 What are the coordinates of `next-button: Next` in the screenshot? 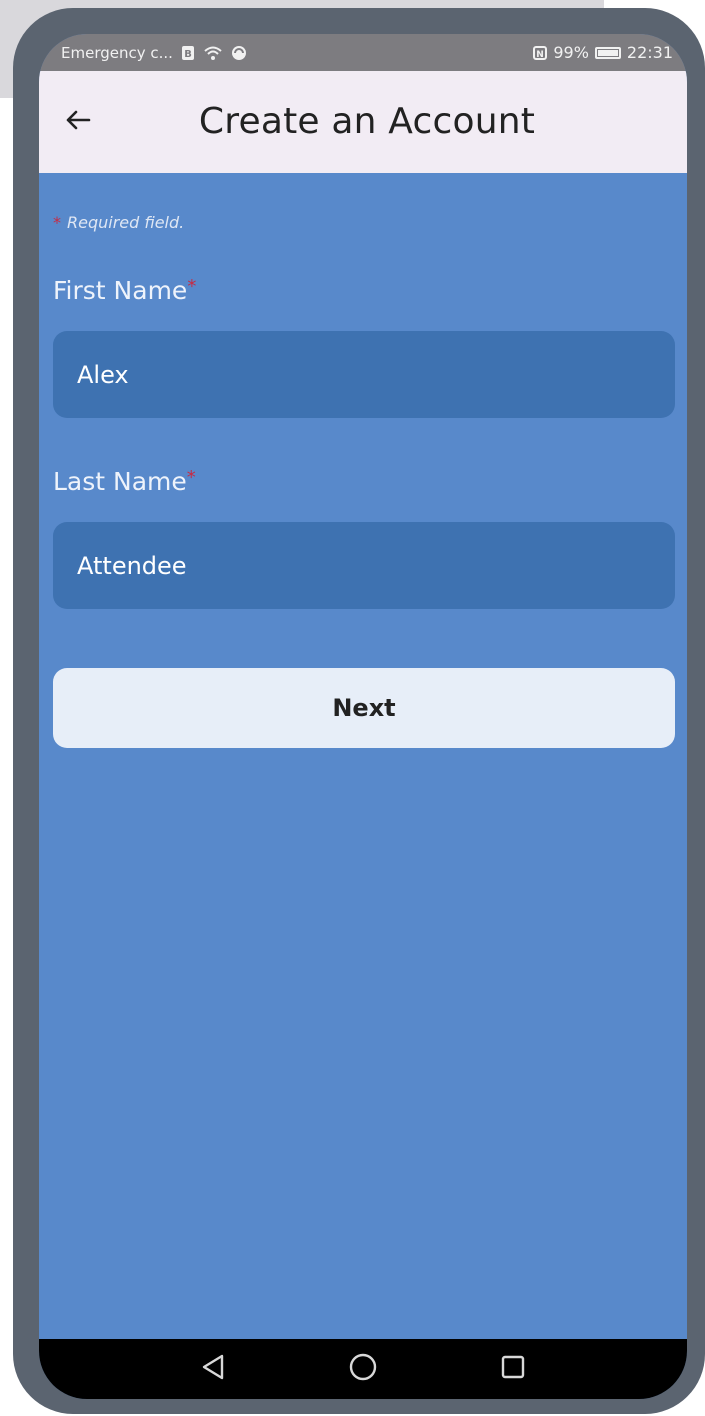 It's located at (364, 708).